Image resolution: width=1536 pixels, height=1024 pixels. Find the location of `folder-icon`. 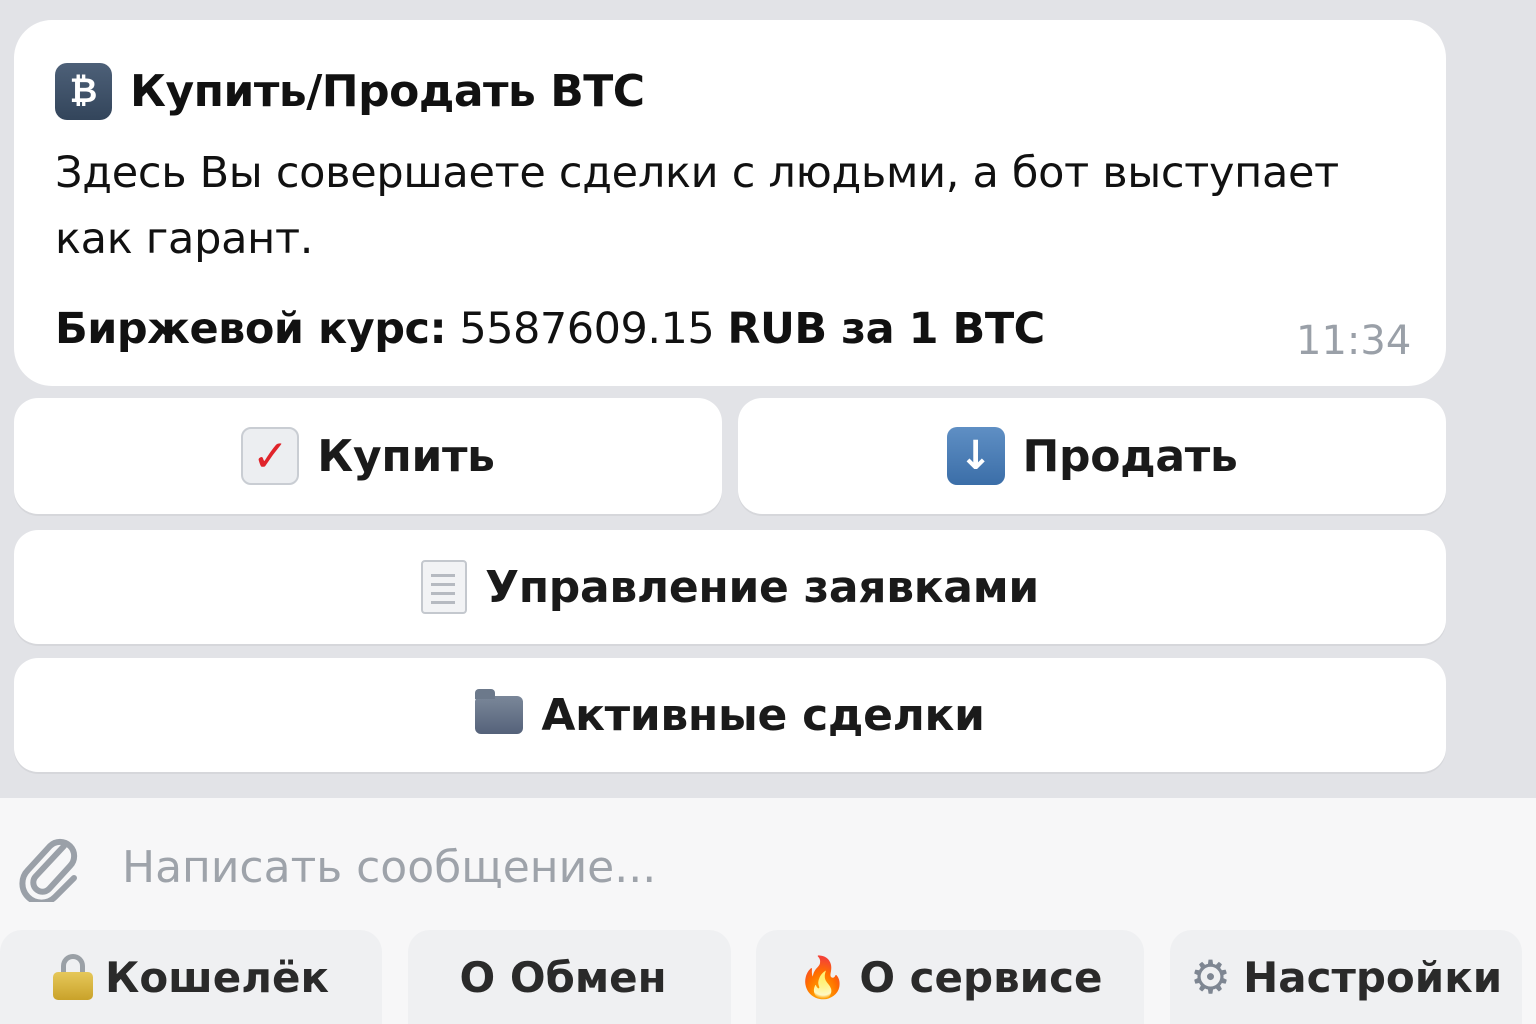

folder-icon is located at coordinates (499, 711).